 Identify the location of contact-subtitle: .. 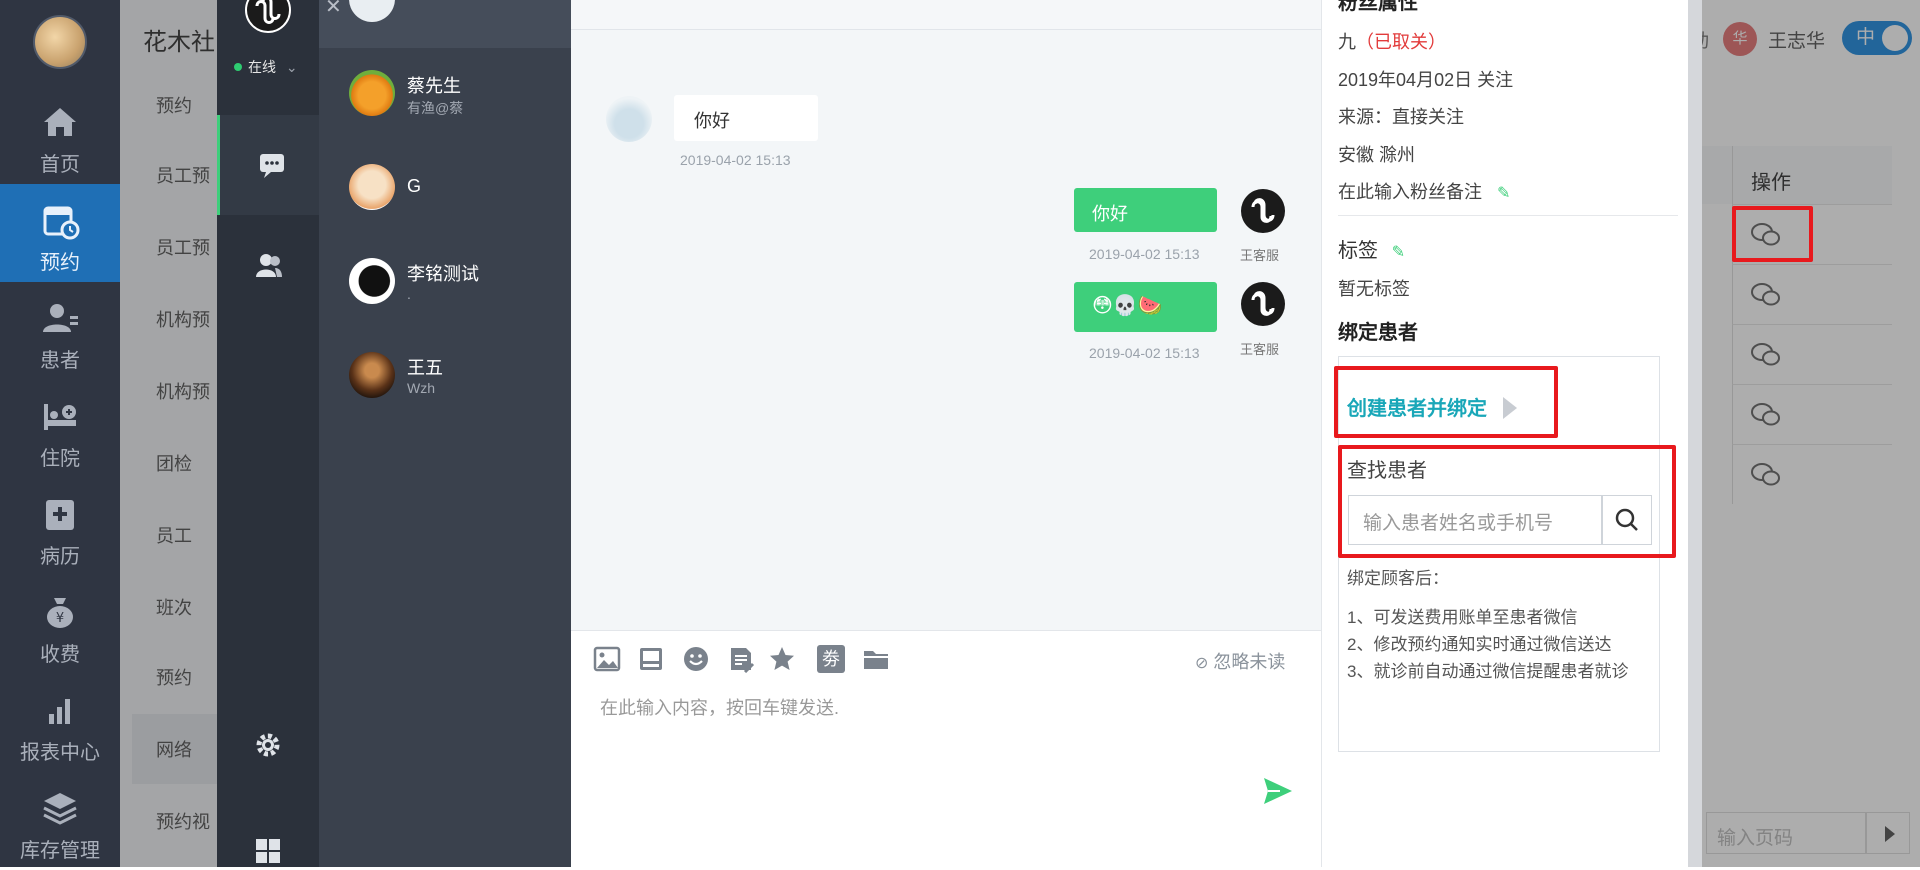
(409, 294).